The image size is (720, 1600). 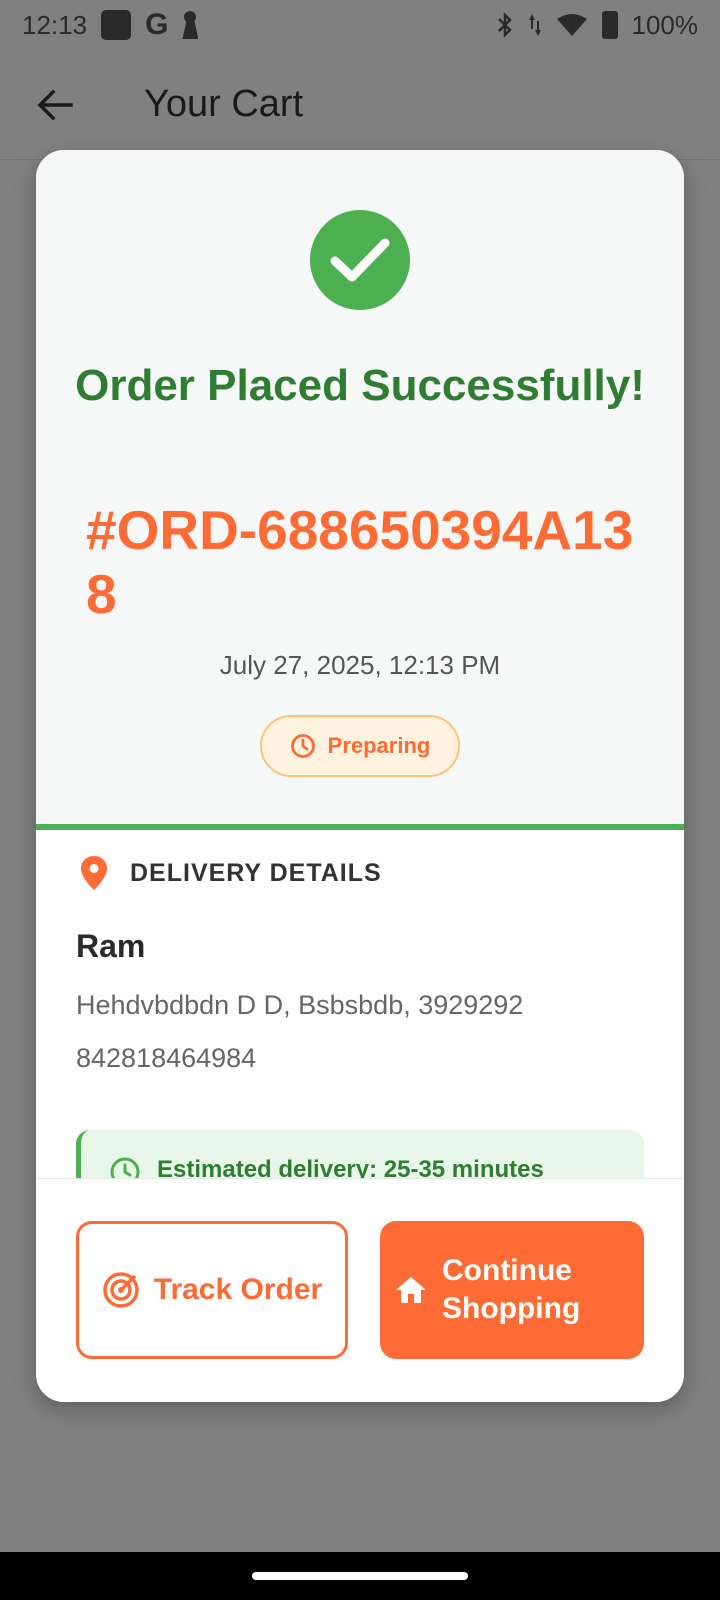 I want to click on battery-icon, so click(x=609, y=25).